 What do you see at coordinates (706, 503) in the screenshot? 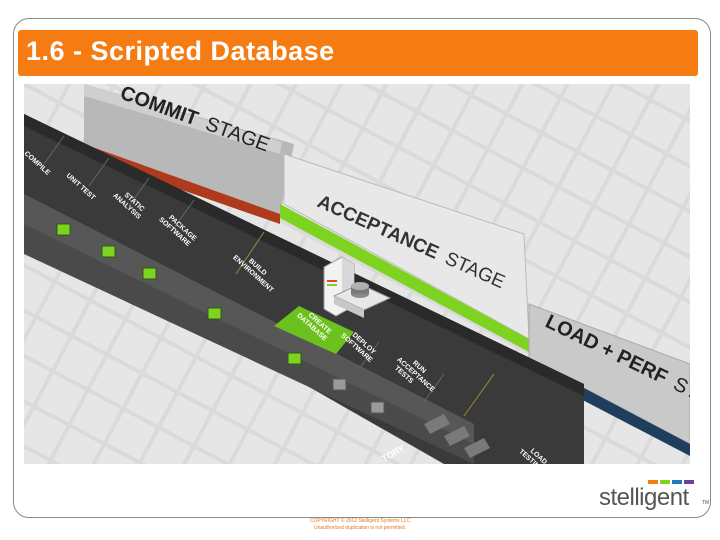
I see `logo-trademark: TM` at bounding box center [706, 503].